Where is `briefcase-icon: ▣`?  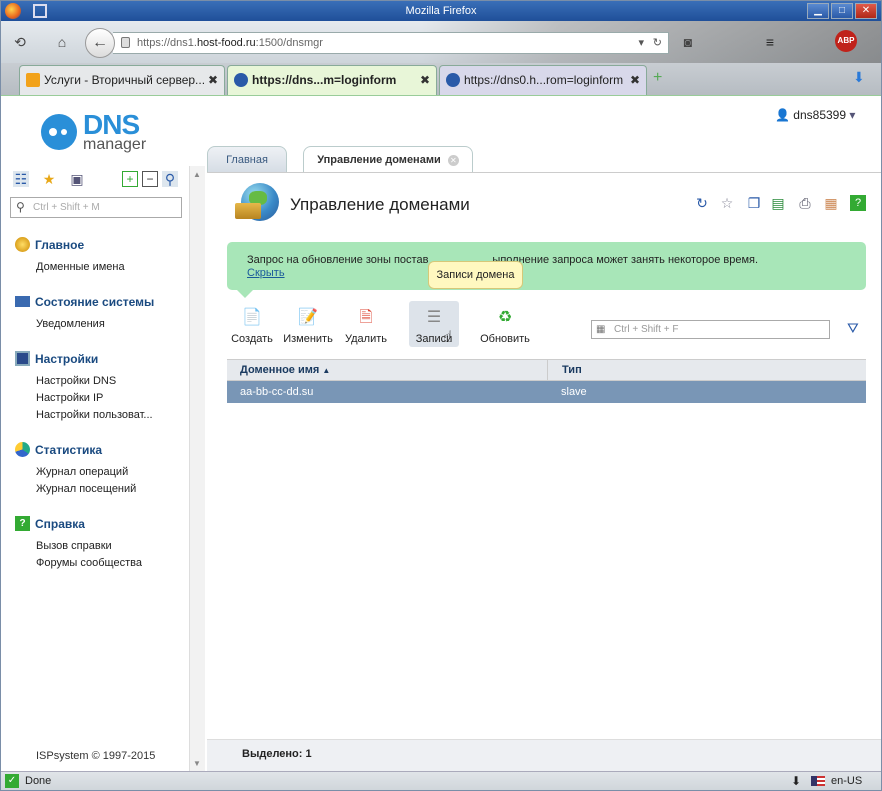
briefcase-icon: ▣ is located at coordinates (77, 179).